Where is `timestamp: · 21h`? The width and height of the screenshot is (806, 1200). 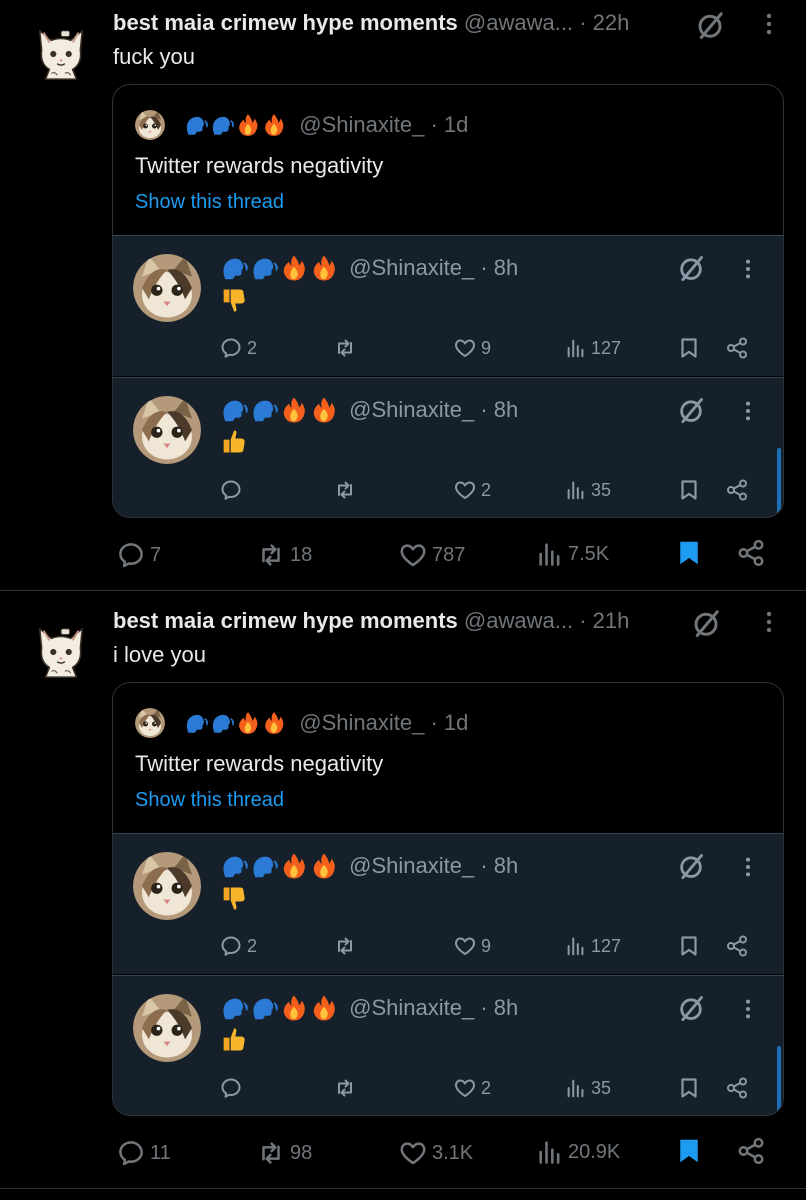 timestamp: · 21h is located at coordinates (604, 620).